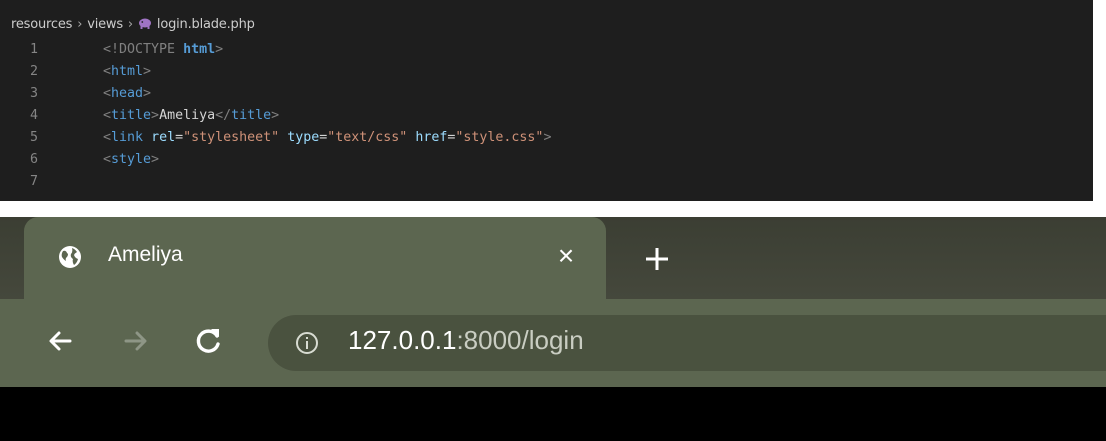  What do you see at coordinates (520, 340) in the screenshot?
I see `url-path: :8000/login` at bounding box center [520, 340].